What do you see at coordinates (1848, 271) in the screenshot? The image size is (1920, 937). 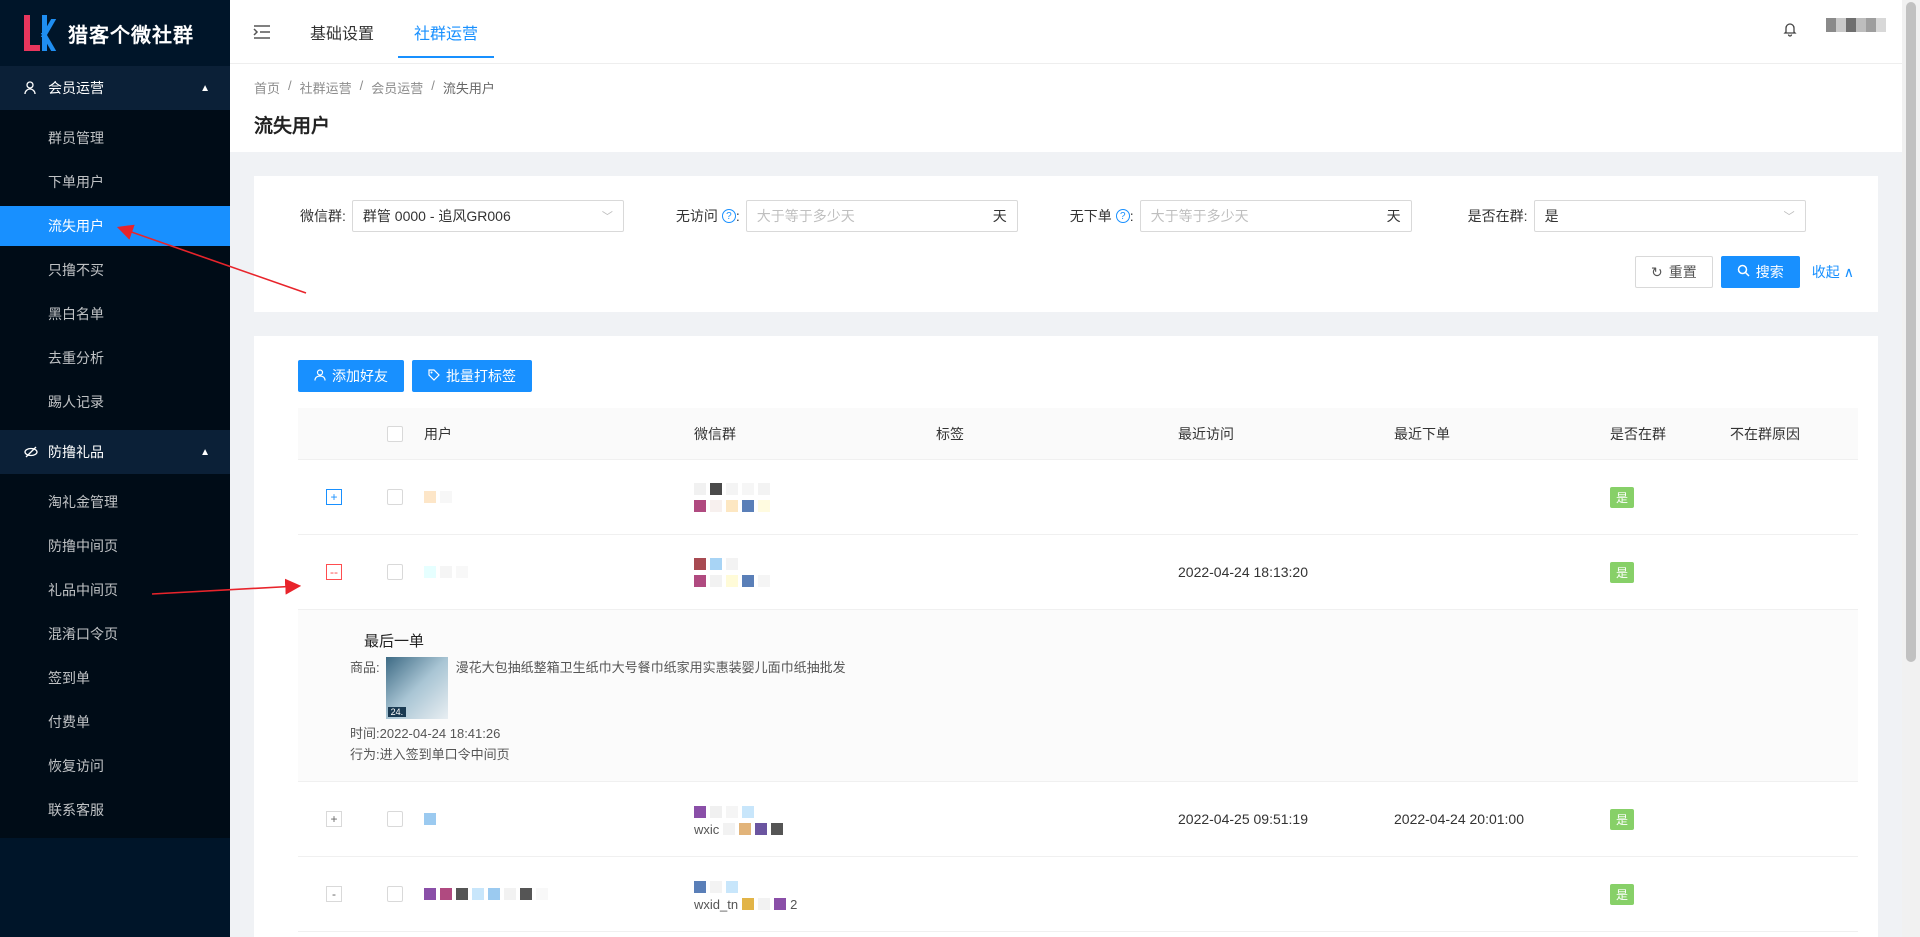 I see `chevron-up-icon: ∧` at bounding box center [1848, 271].